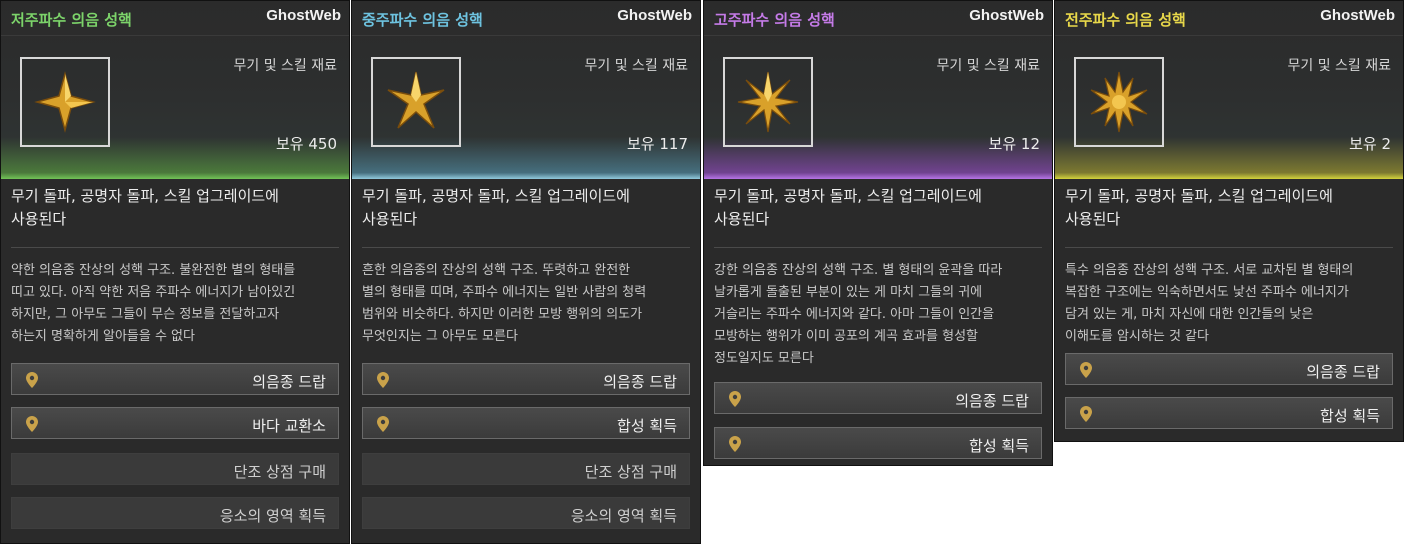  I want to click on description-line: 범위와 비슷하다. 하지만 이러한 모방 행위의 의도가, so click(502, 314).